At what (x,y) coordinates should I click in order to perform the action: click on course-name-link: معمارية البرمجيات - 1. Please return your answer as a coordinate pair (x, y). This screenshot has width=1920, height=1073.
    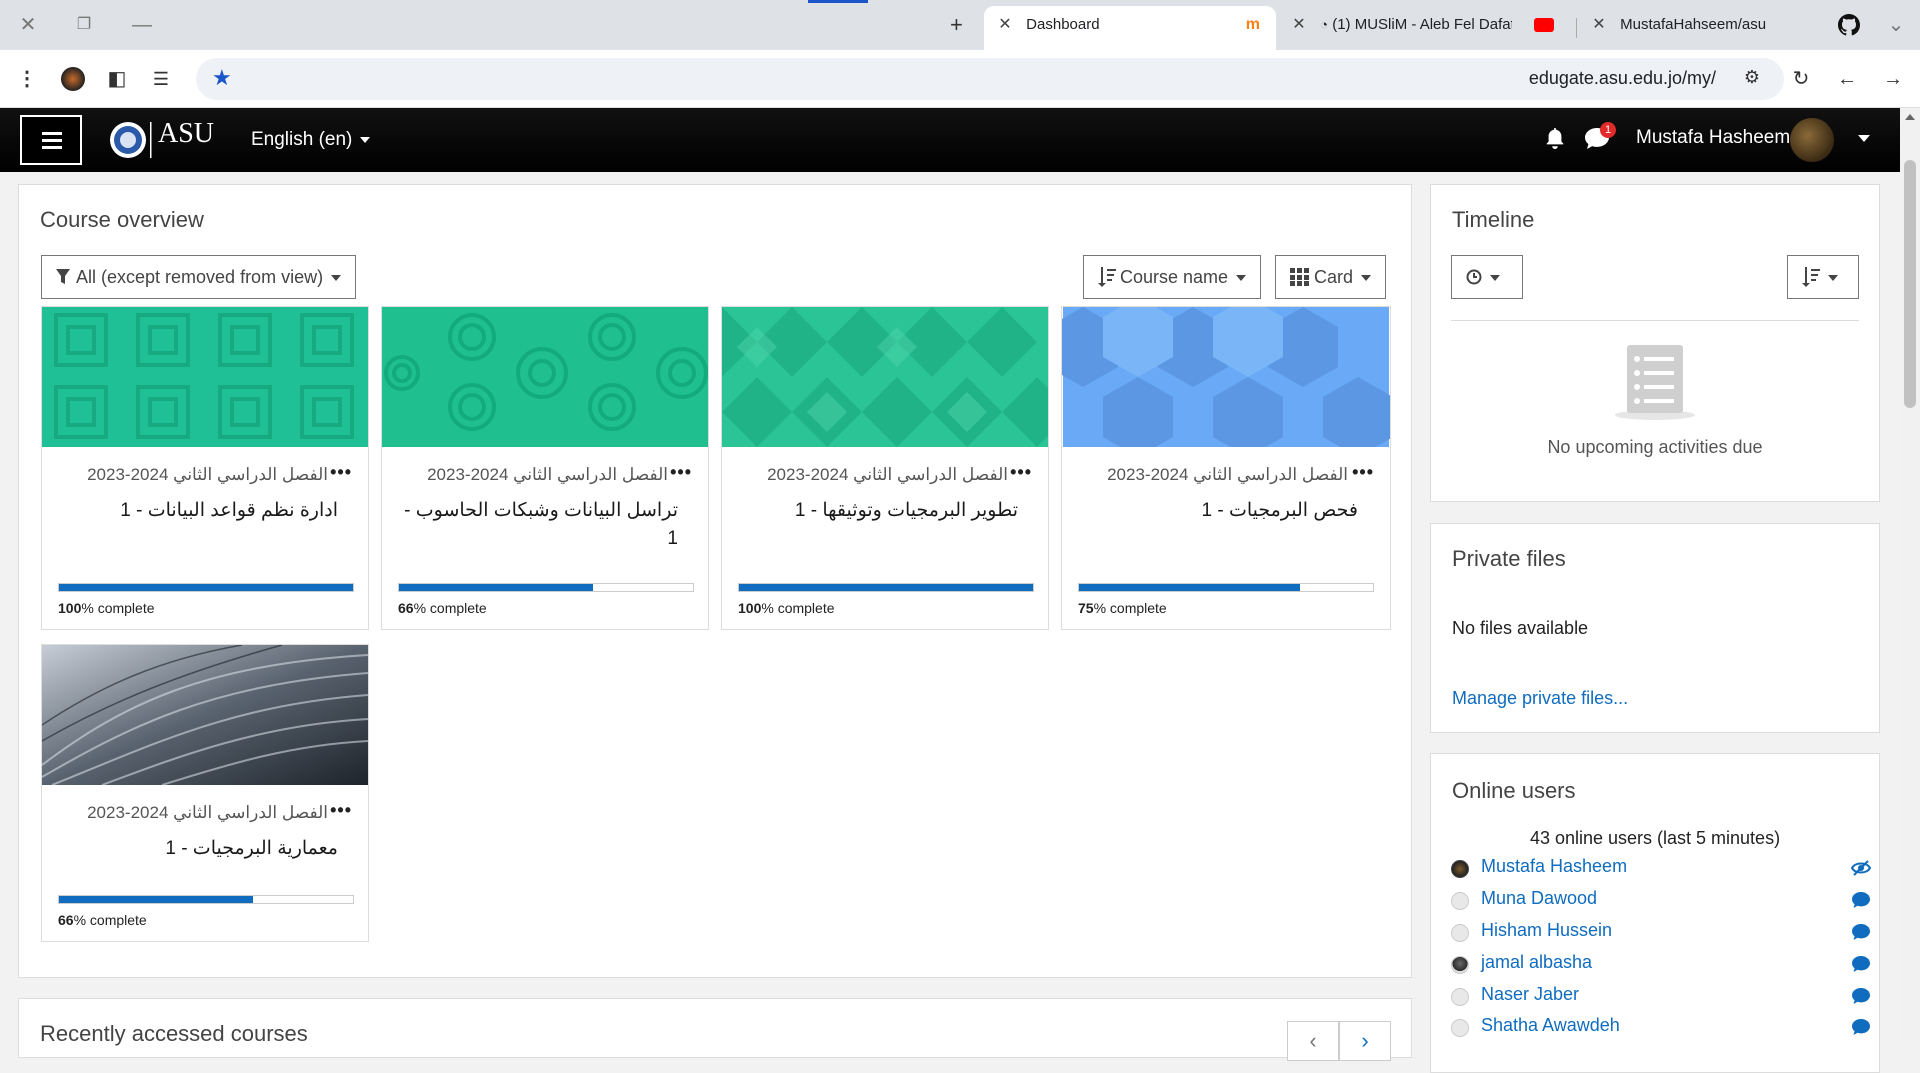
    Looking at the image, I should click on (198, 849).